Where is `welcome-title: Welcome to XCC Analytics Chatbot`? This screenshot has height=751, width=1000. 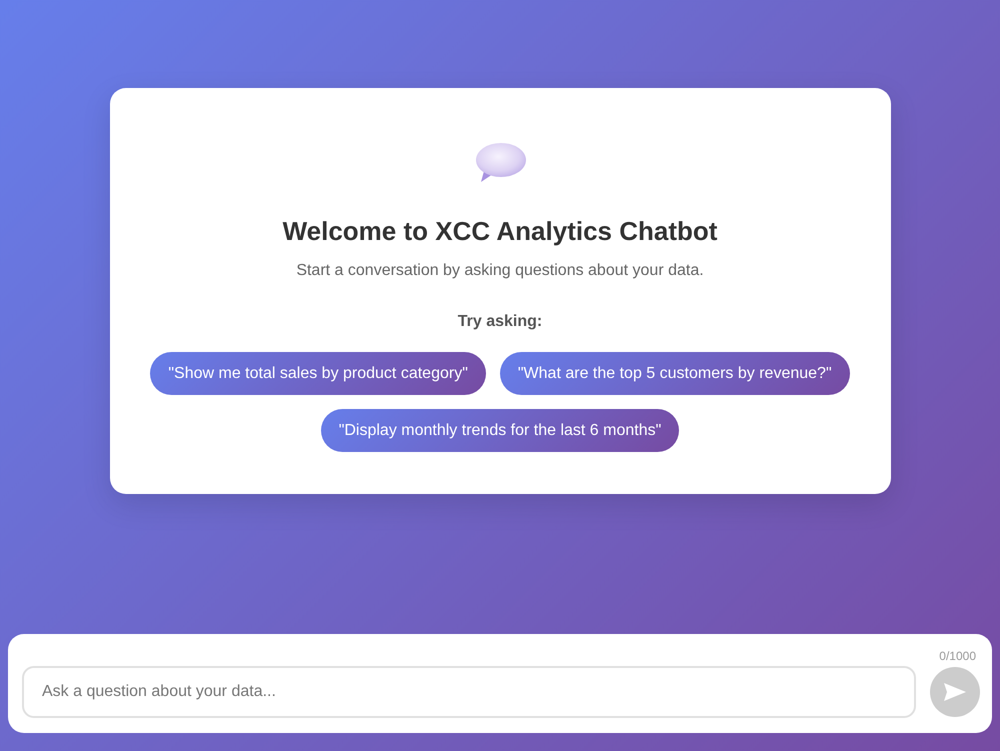 welcome-title: Welcome to XCC Analytics Chatbot is located at coordinates (500, 231).